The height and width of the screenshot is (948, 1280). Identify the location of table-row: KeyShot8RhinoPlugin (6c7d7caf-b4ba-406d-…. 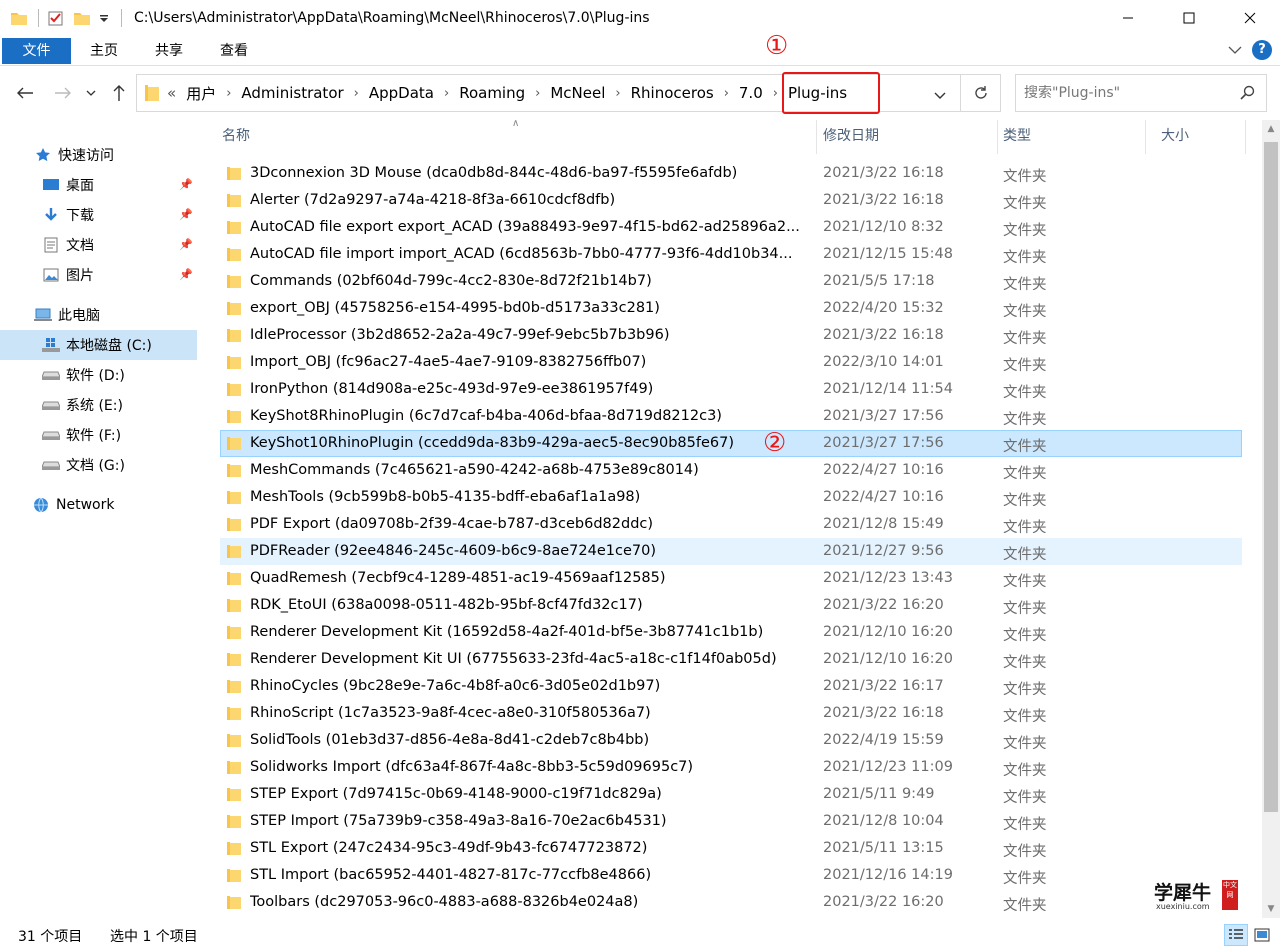
(731, 416).